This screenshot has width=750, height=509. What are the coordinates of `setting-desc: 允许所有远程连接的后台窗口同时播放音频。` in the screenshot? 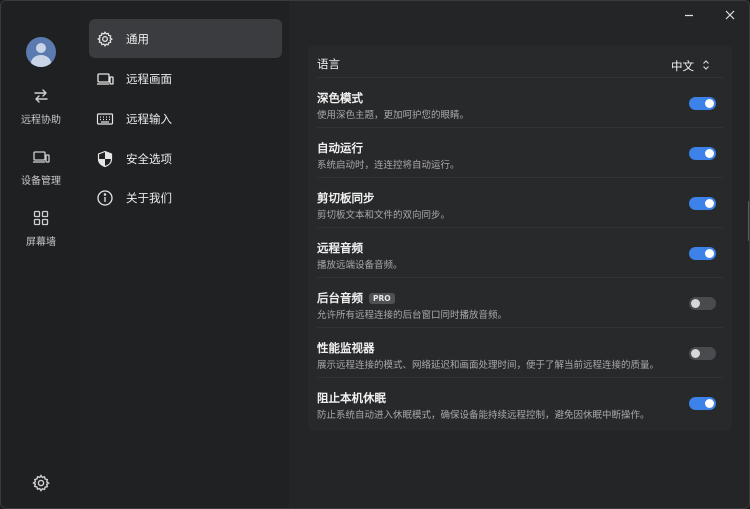 It's located at (412, 315).